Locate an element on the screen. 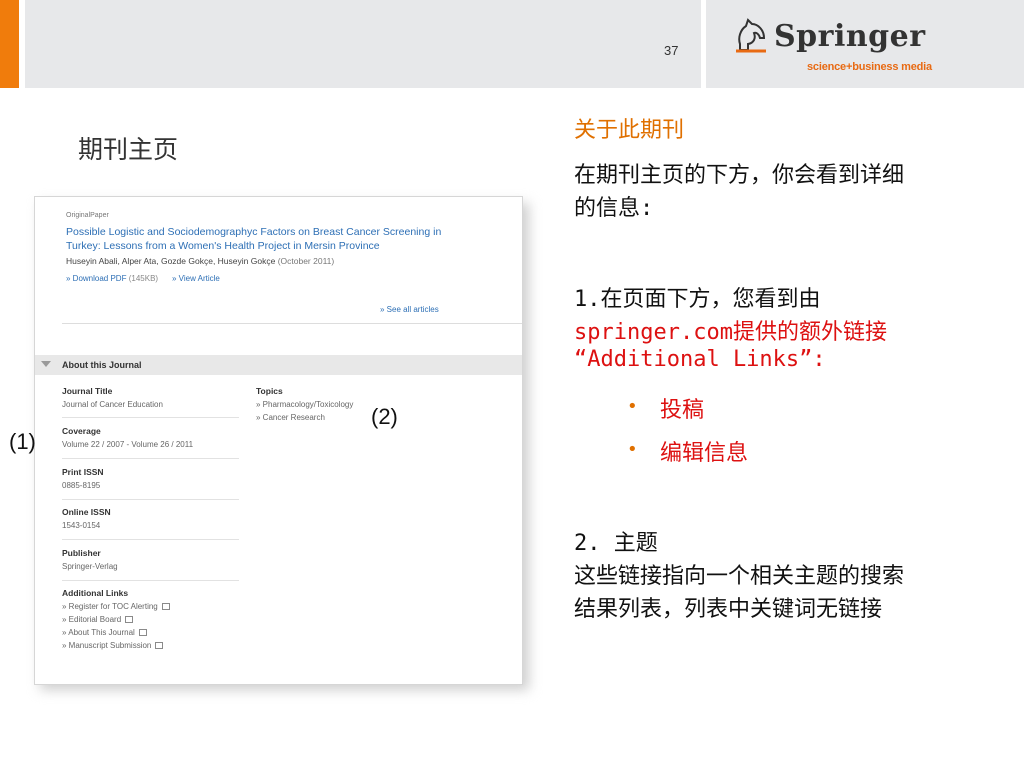  field-label-publisher: Publisher is located at coordinates (81, 553).